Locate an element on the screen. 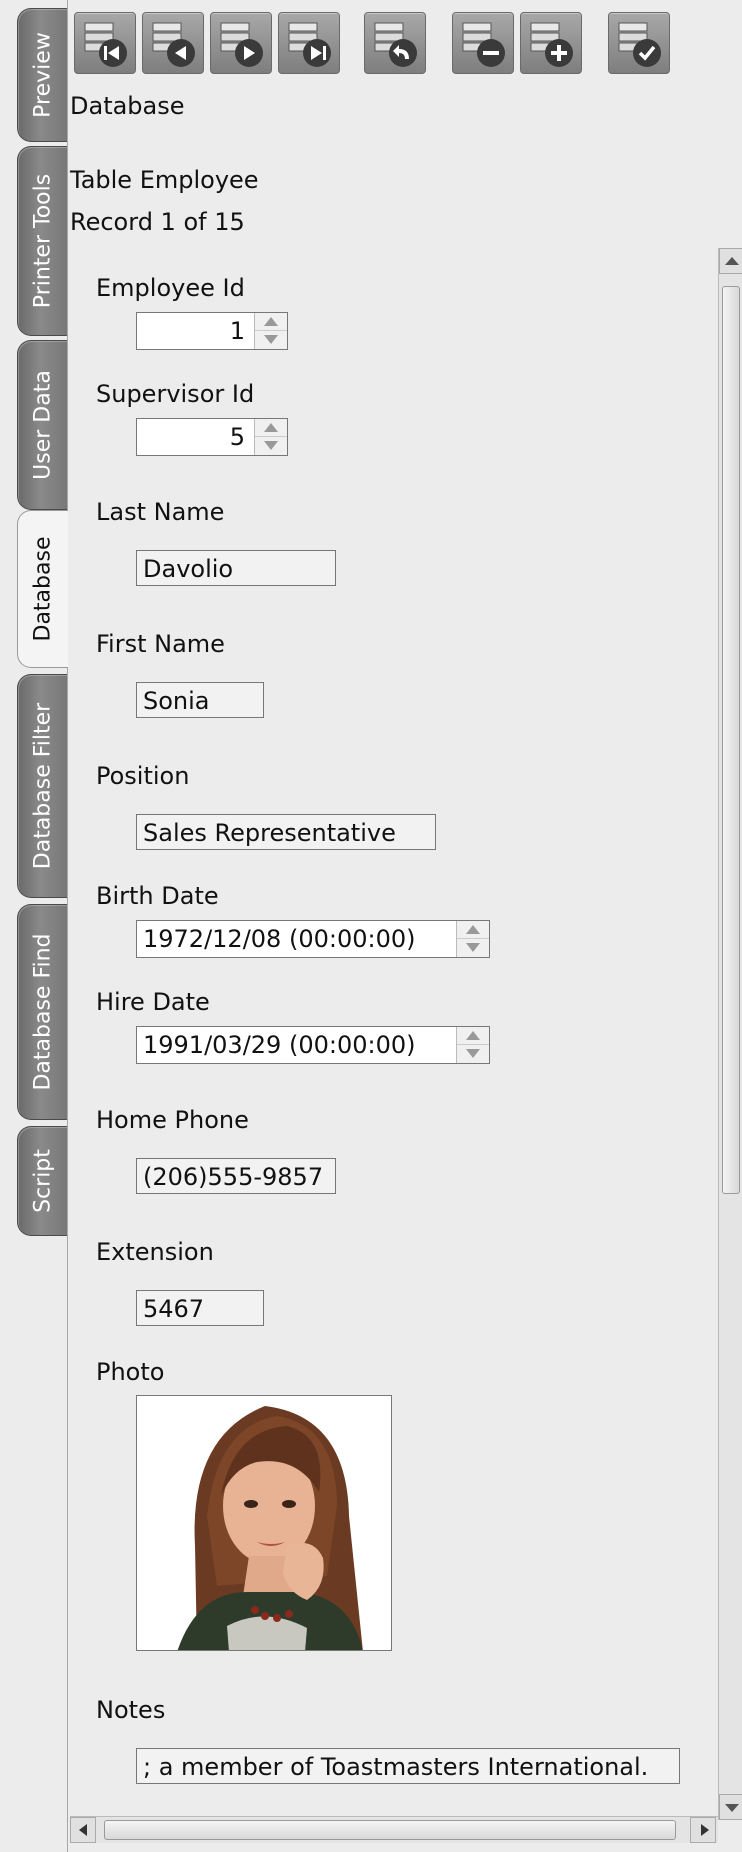 The height and width of the screenshot is (1852, 742). last-record-button is located at coordinates (309, 43).